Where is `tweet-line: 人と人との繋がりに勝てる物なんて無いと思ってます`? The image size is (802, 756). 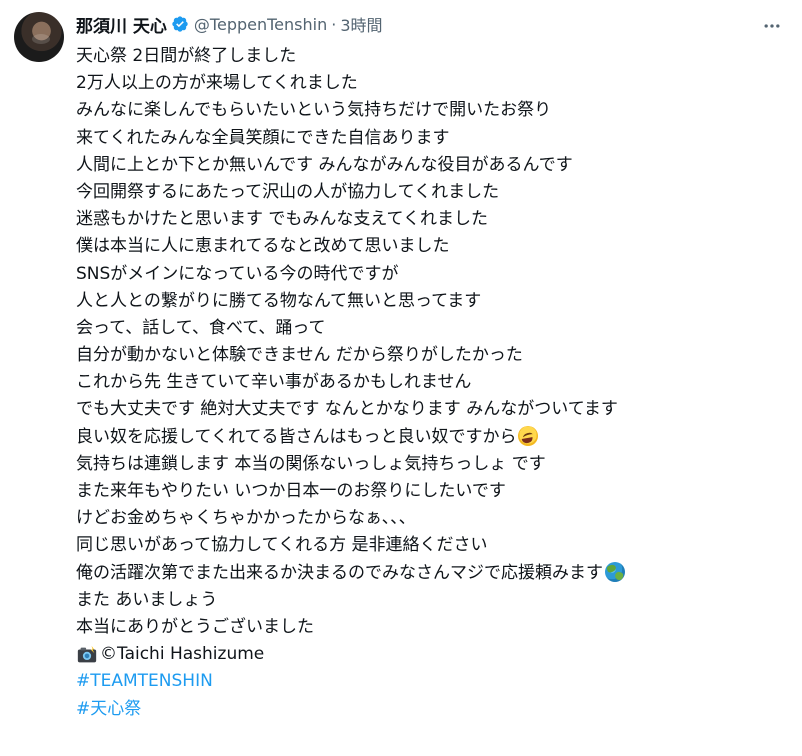 tweet-line: 人と人との繋がりに勝てる物なんて無いと思ってます is located at coordinates (279, 300).